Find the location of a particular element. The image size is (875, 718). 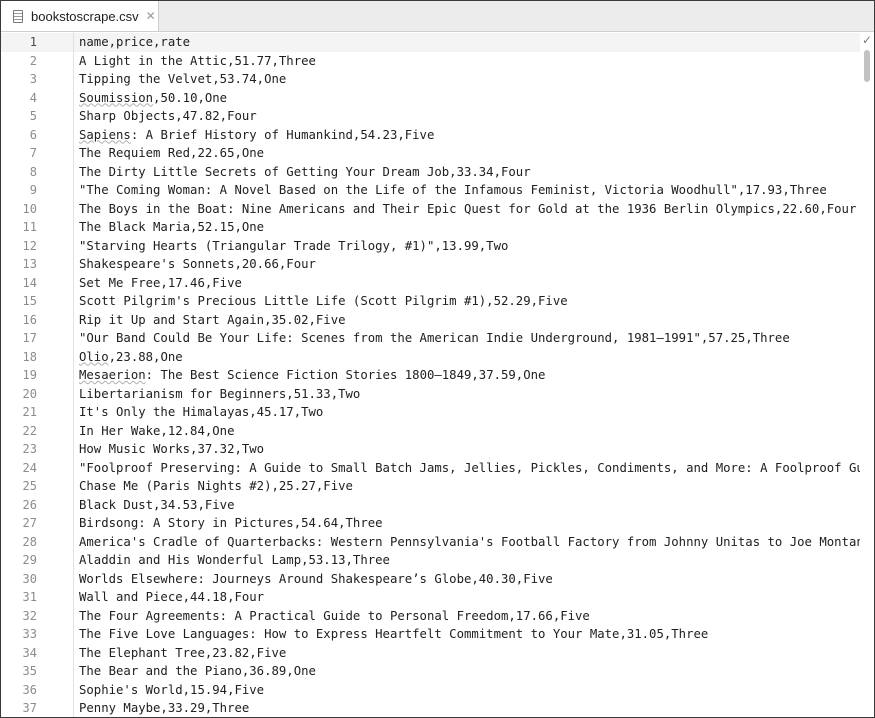

code-line-text: Shakespeare's Sonnets,20.66,Four is located at coordinates (197, 264).